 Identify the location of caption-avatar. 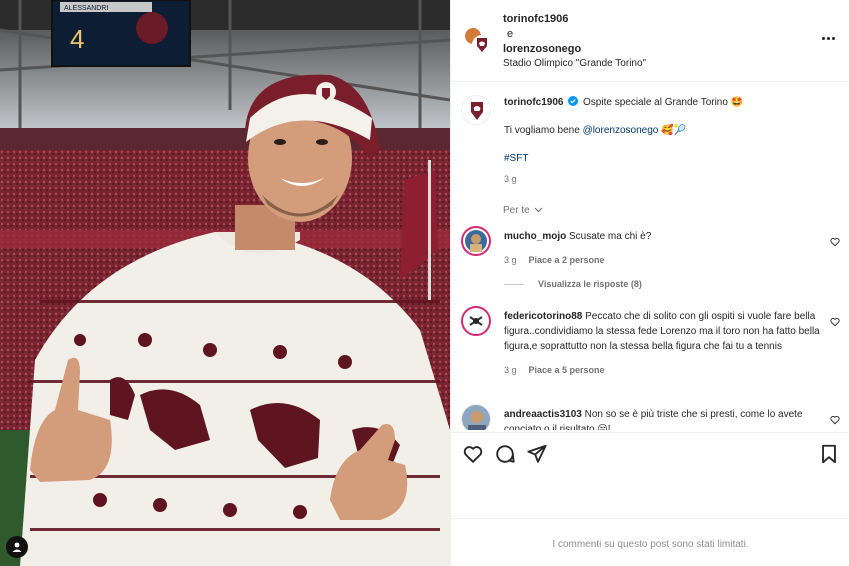
(476, 110).